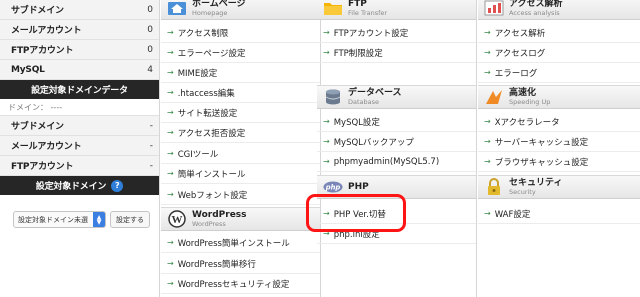 The width and height of the screenshot is (640, 297). What do you see at coordinates (197, 73) in the screenshot?
I see `menu-item-label: MIME設定` at bounding box center [197, 73].